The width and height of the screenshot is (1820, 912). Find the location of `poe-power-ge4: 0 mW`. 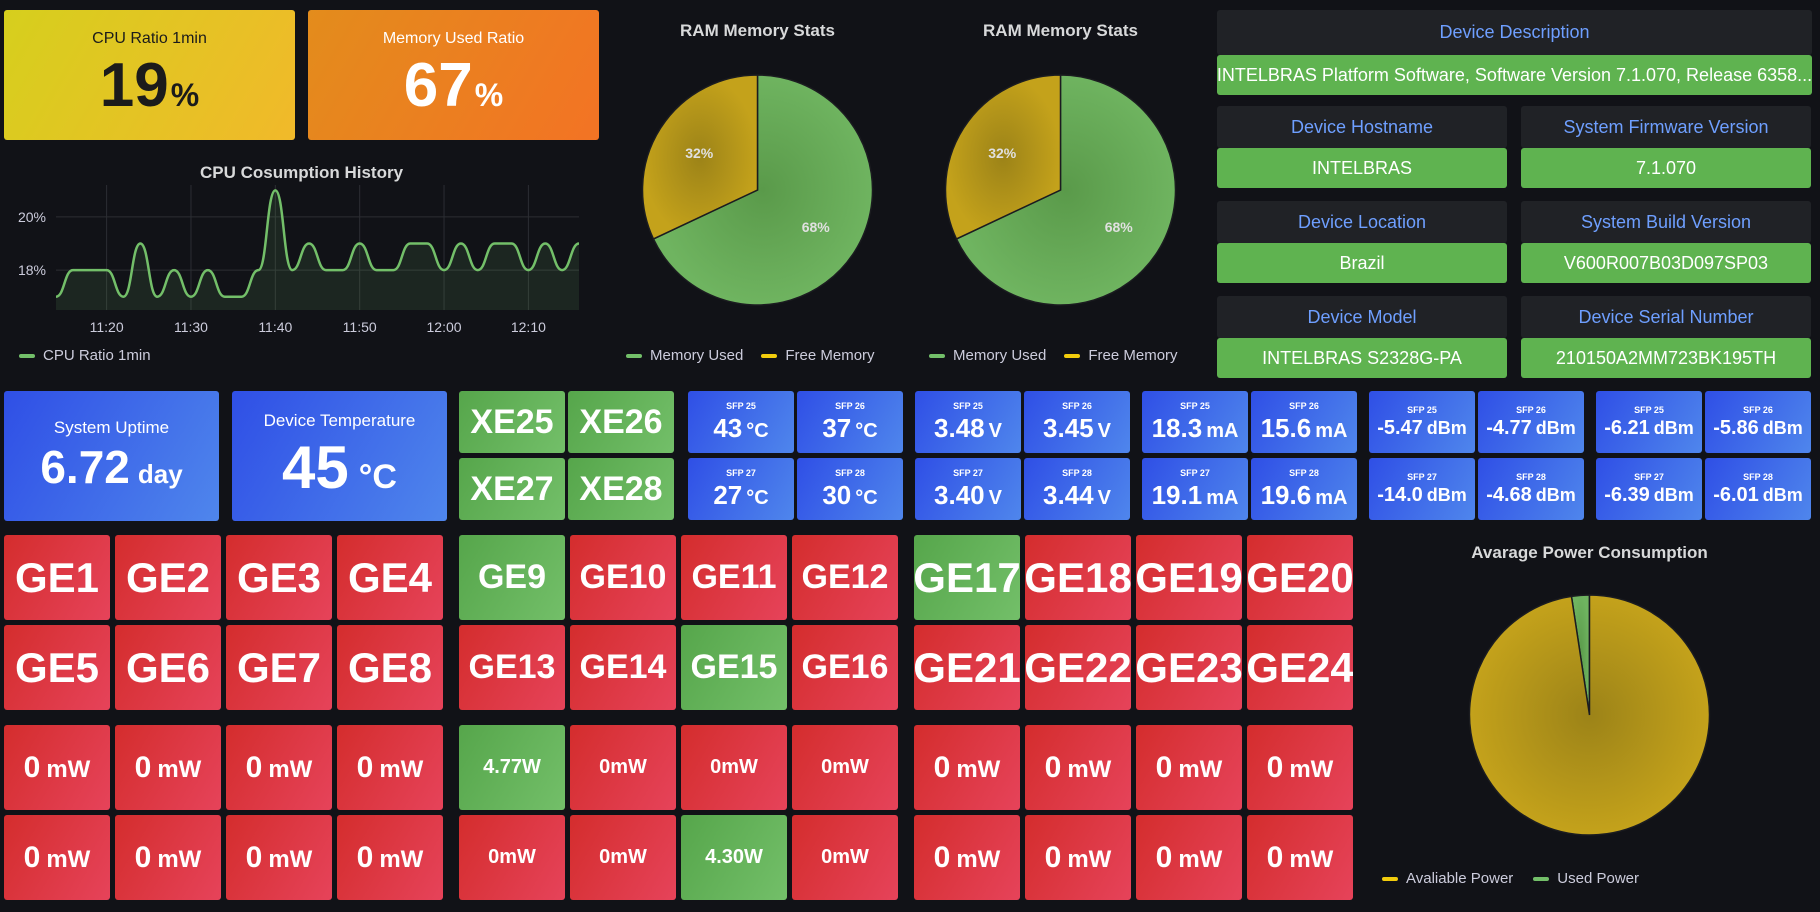

poe-power-ge4: 0 mW is located at coordinates (390, 767).